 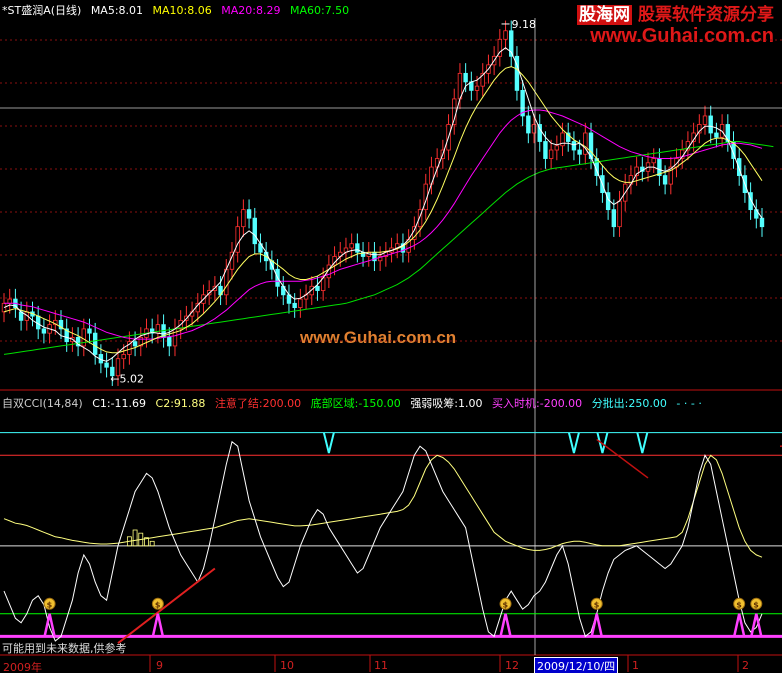 What do you see at coordinates (524, 24) in the screenshot?
I see `price-high-label: 9.18` at bounding box center [524, 24].